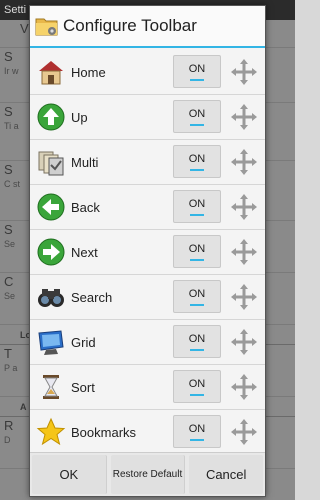  Describe the element at coordinates (147, 72) in the screenshot. I see `toolbar-item-home: Home ON` at that location.